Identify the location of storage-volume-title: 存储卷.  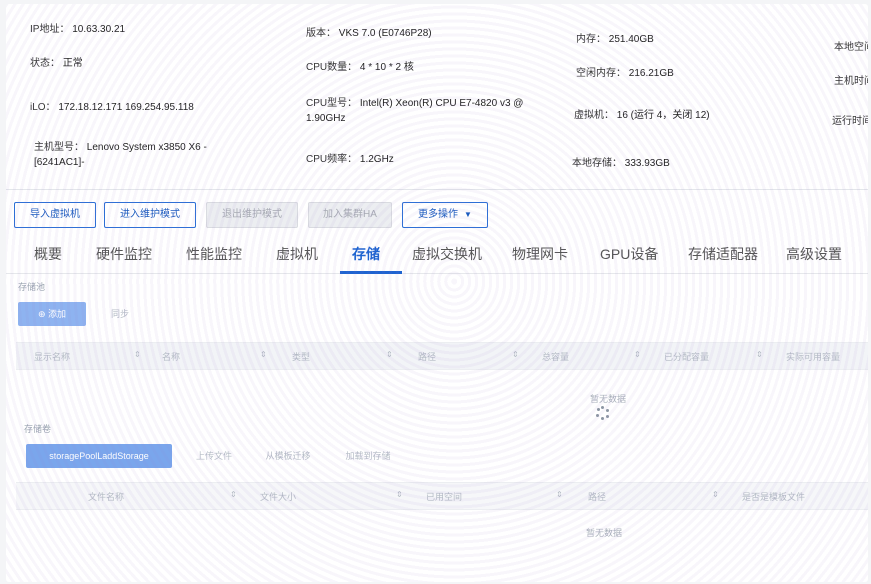
(38, 429).